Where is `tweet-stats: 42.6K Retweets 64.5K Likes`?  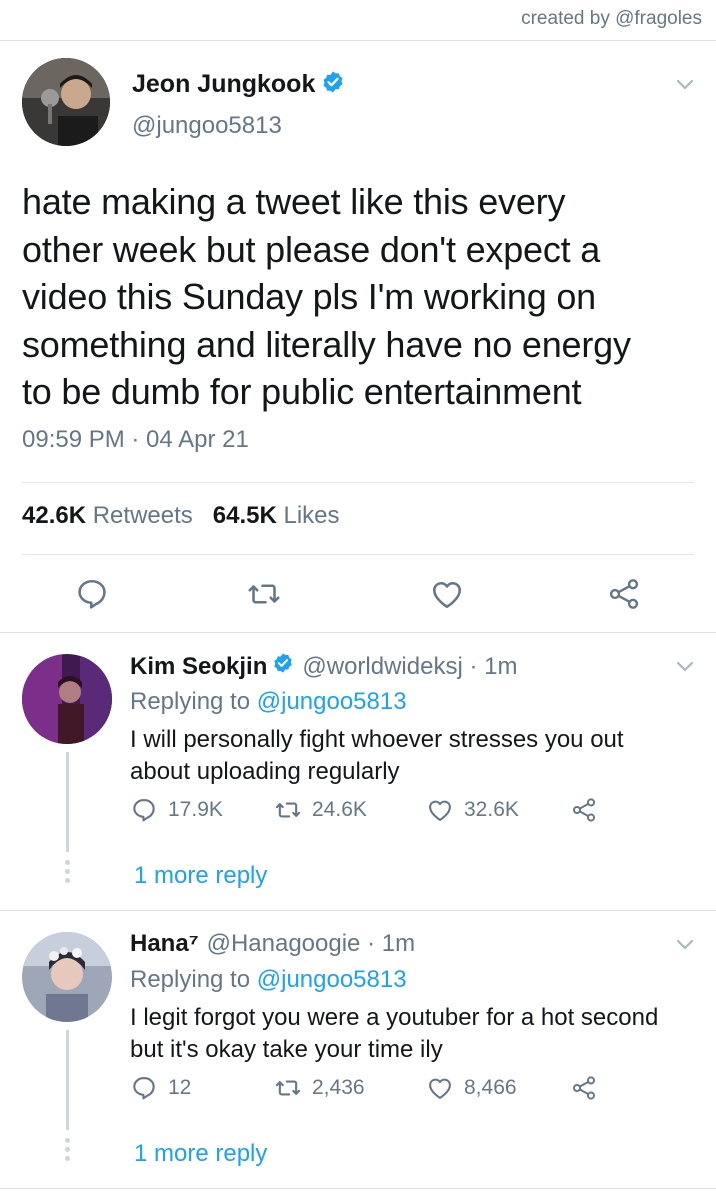
tweet-stats: 42.6K Retweets 64.5K Likes is located at coordinates (181, 516).